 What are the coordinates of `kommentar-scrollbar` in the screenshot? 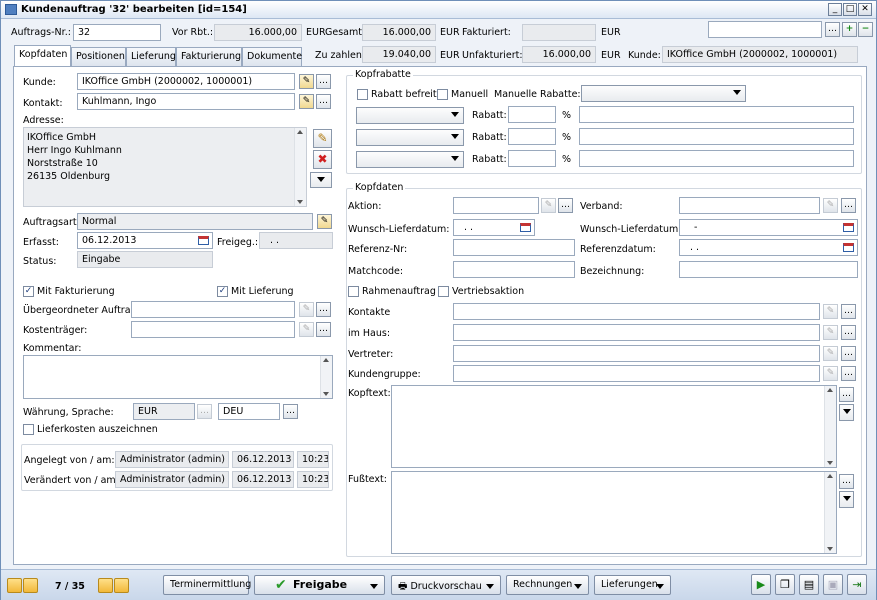 It's located at (326, 377).